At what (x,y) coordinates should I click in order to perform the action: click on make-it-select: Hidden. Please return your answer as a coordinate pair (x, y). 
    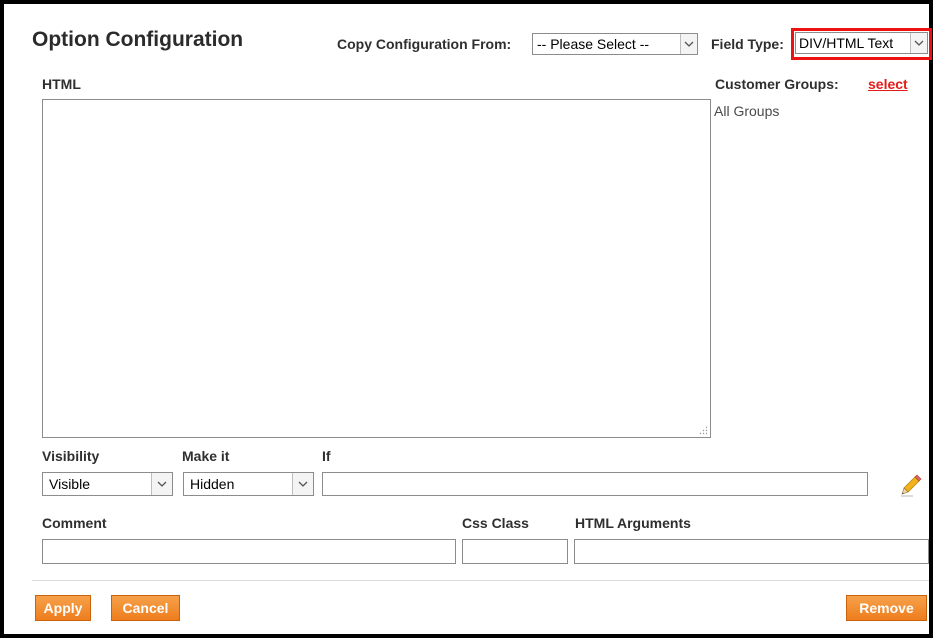
    Looking at the image, I should click on (248, 484).